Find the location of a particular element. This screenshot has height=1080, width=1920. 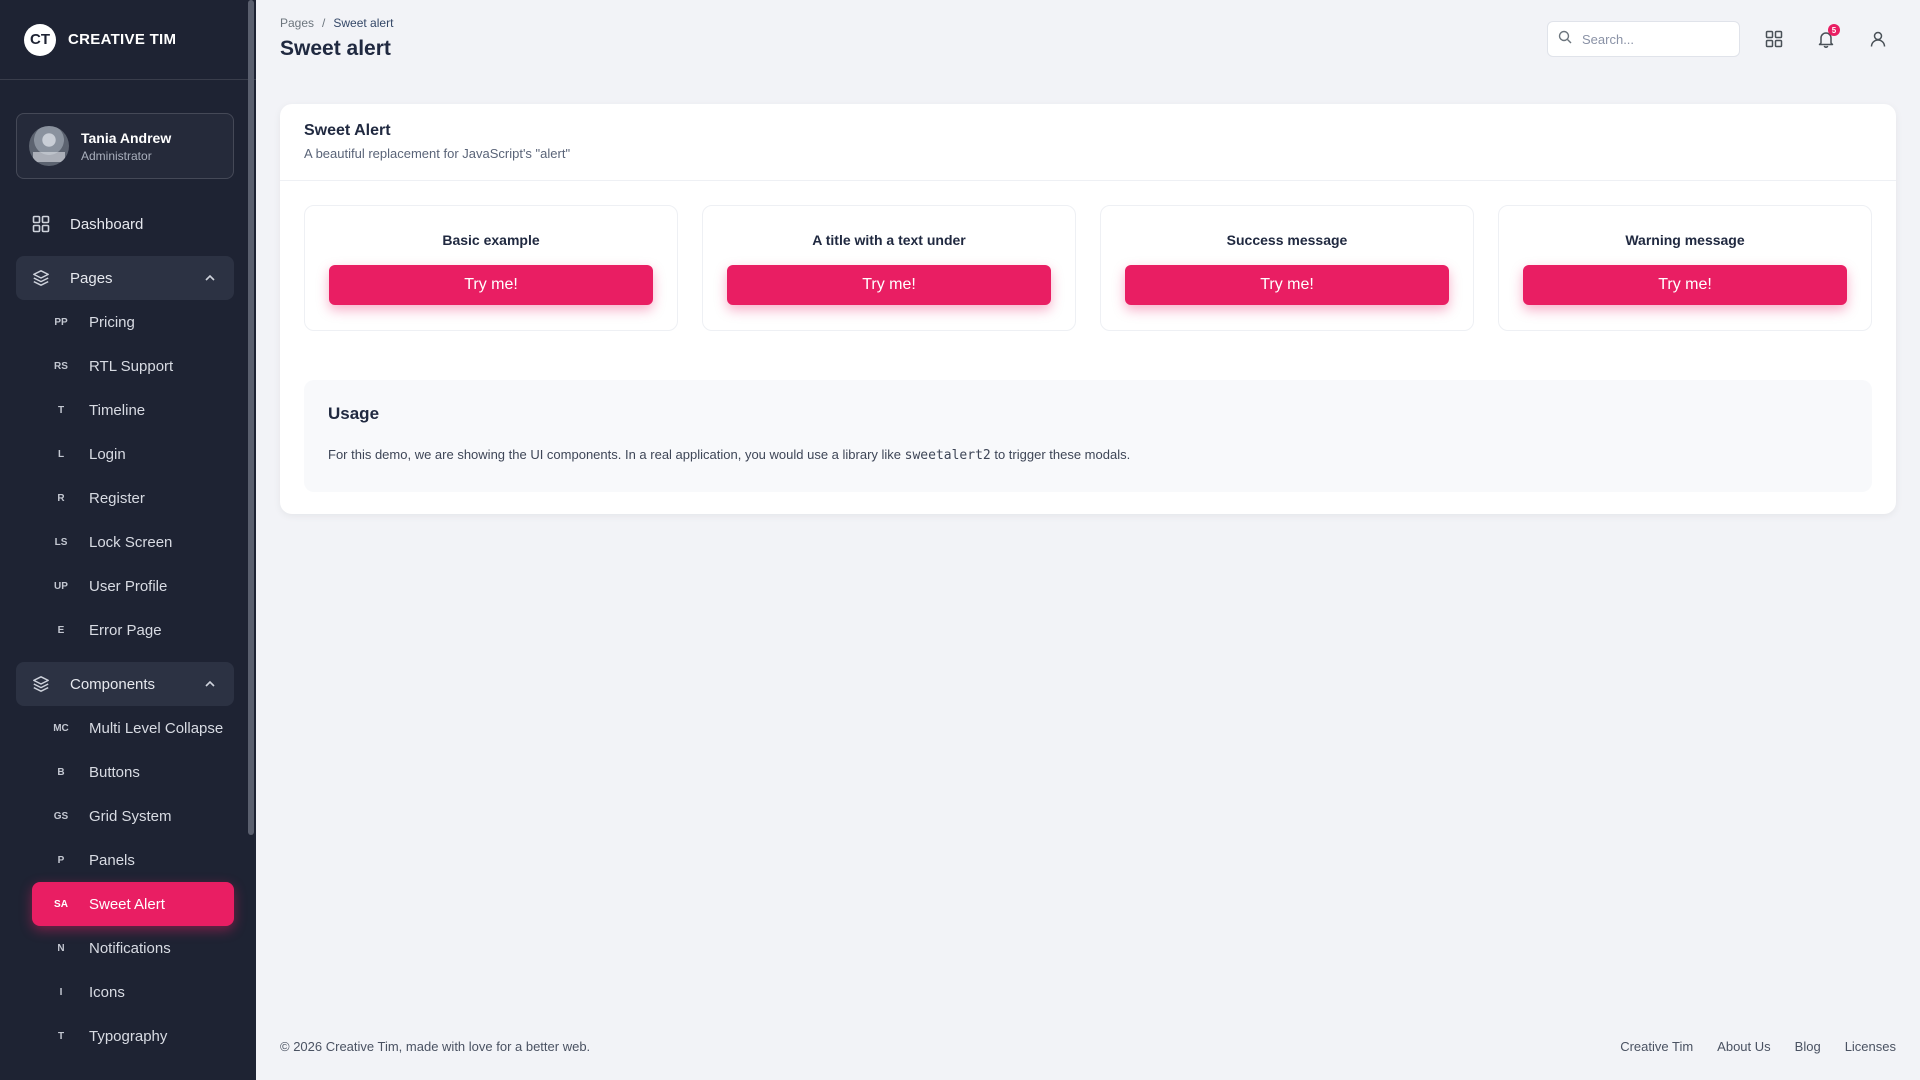

sidebar-item-panels: P Panels is located at coordinates (133, 860).